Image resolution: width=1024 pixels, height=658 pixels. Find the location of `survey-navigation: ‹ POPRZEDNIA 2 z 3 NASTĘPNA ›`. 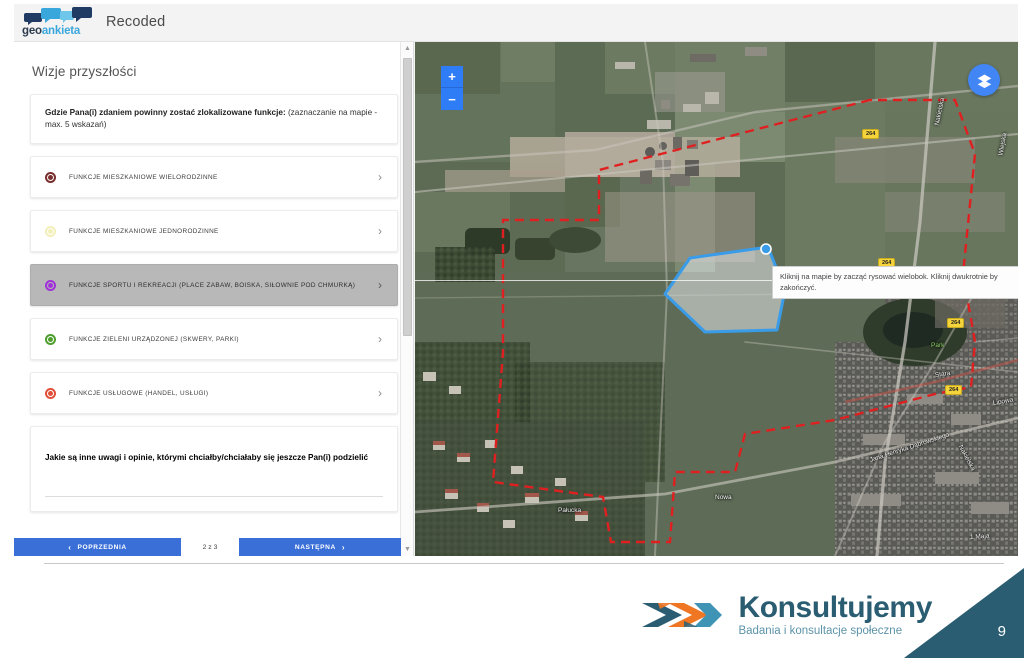

survey-navigation: ‹ POPRZEDNIA 2 z 3 NASTĘPNA › is located at coordinates (207, 547).